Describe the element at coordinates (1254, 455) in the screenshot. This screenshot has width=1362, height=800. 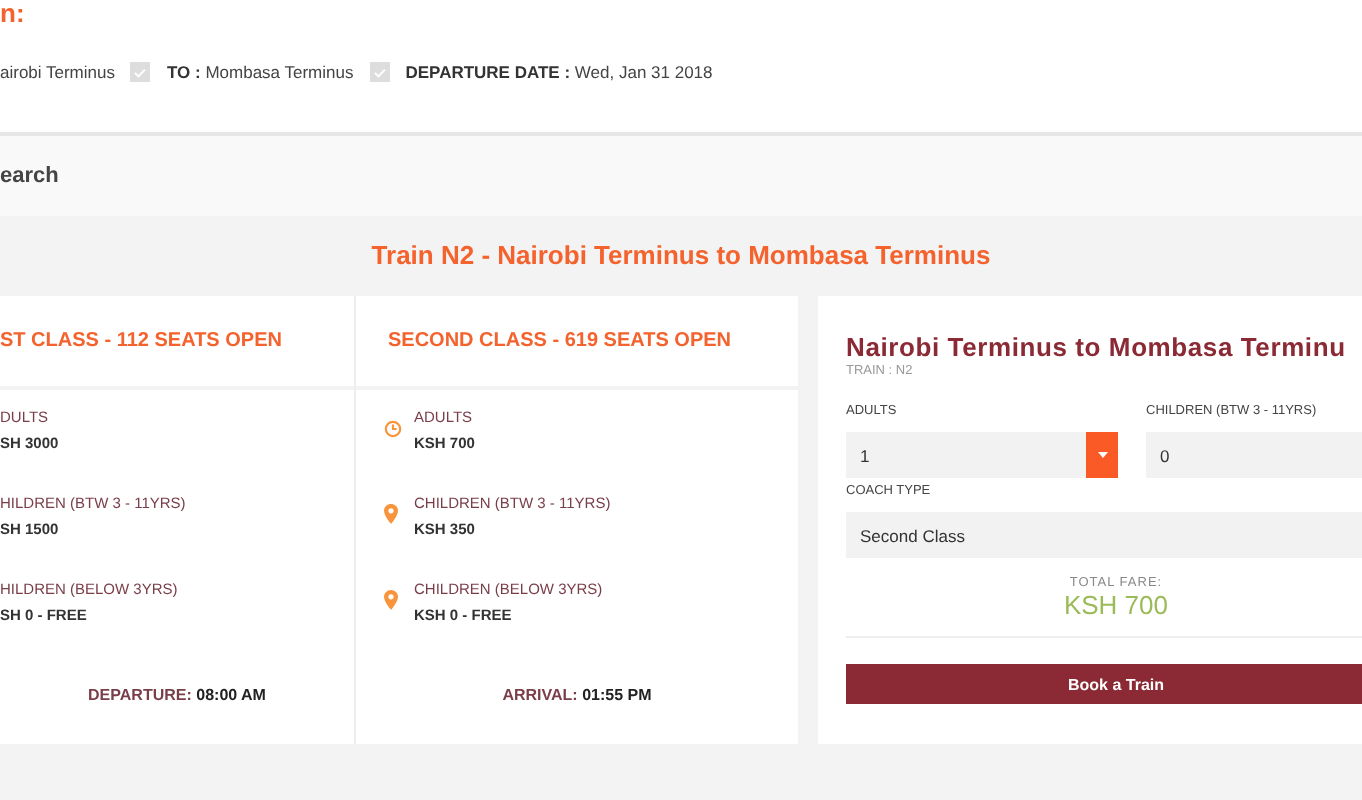
I see `children-field: 0` at that location.